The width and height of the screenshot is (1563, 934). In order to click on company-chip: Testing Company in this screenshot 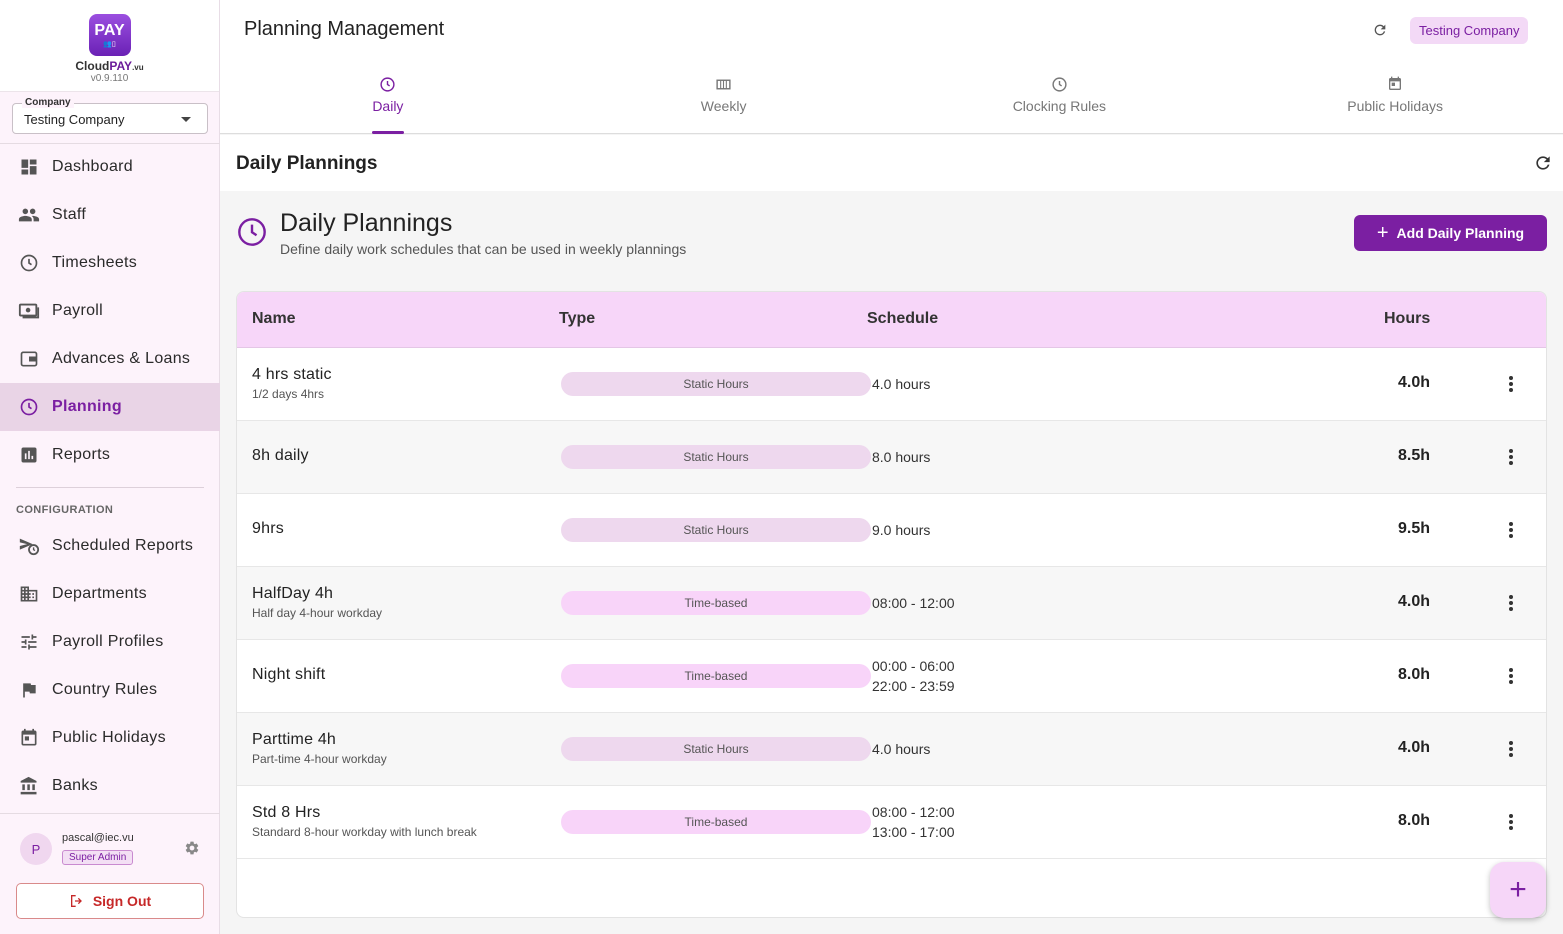, I will do `click(1469, 30)`.